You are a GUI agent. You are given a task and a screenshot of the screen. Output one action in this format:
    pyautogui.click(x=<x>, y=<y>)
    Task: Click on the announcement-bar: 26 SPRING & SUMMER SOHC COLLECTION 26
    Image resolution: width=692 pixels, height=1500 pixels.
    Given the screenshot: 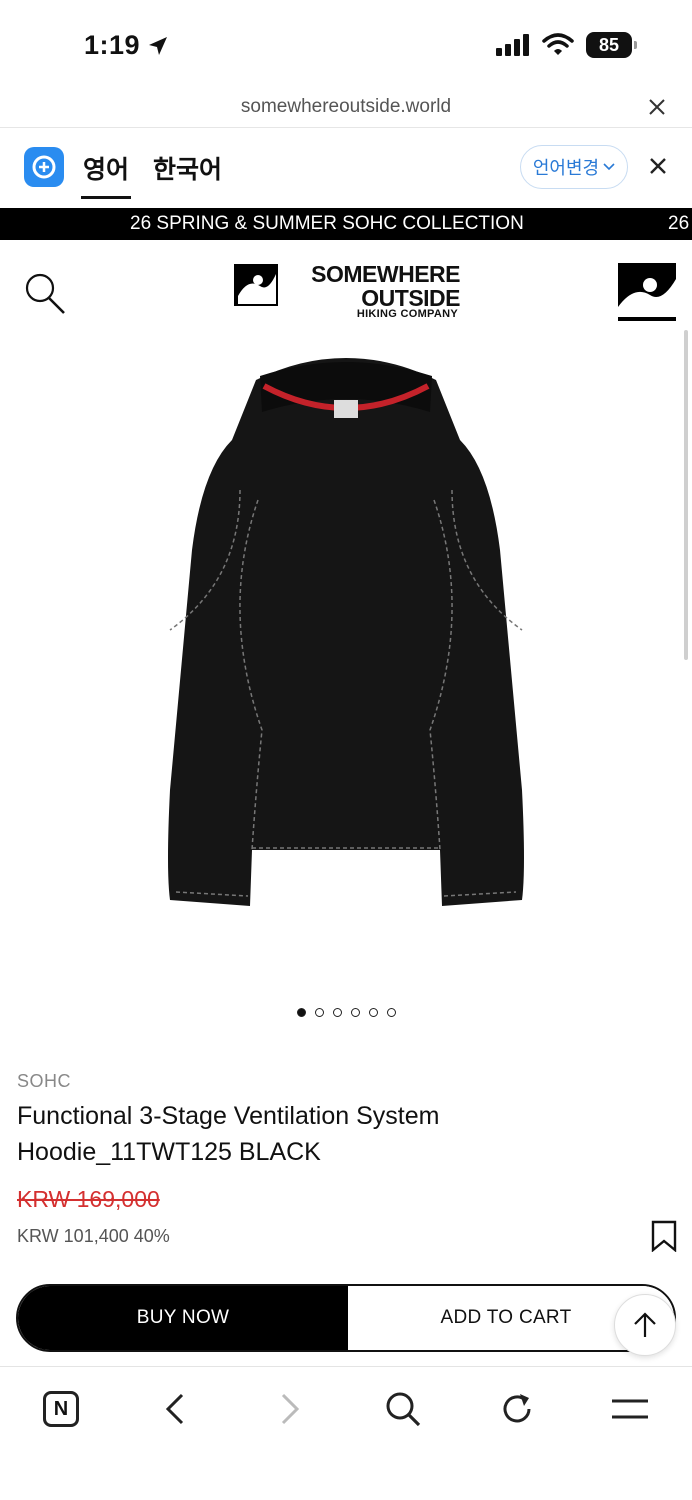 What is the action you would take?
    pyautogui.click(x=346, y=224)
    